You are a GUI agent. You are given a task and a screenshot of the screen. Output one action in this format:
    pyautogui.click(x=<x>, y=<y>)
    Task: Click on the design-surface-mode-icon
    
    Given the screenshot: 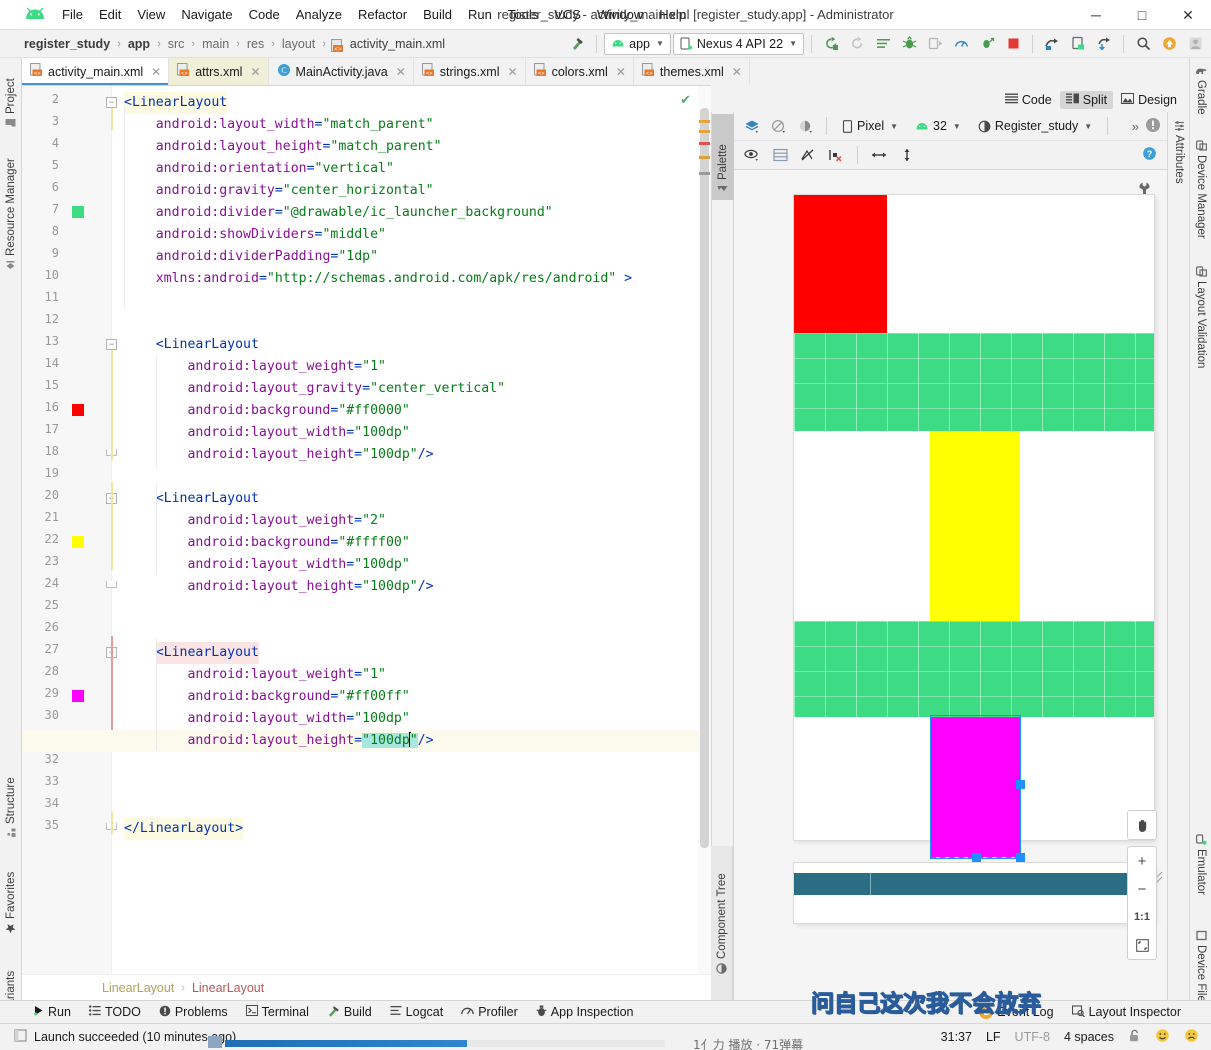 What is the action you would take?
    pyautogui.click(x=752, y=126)
    